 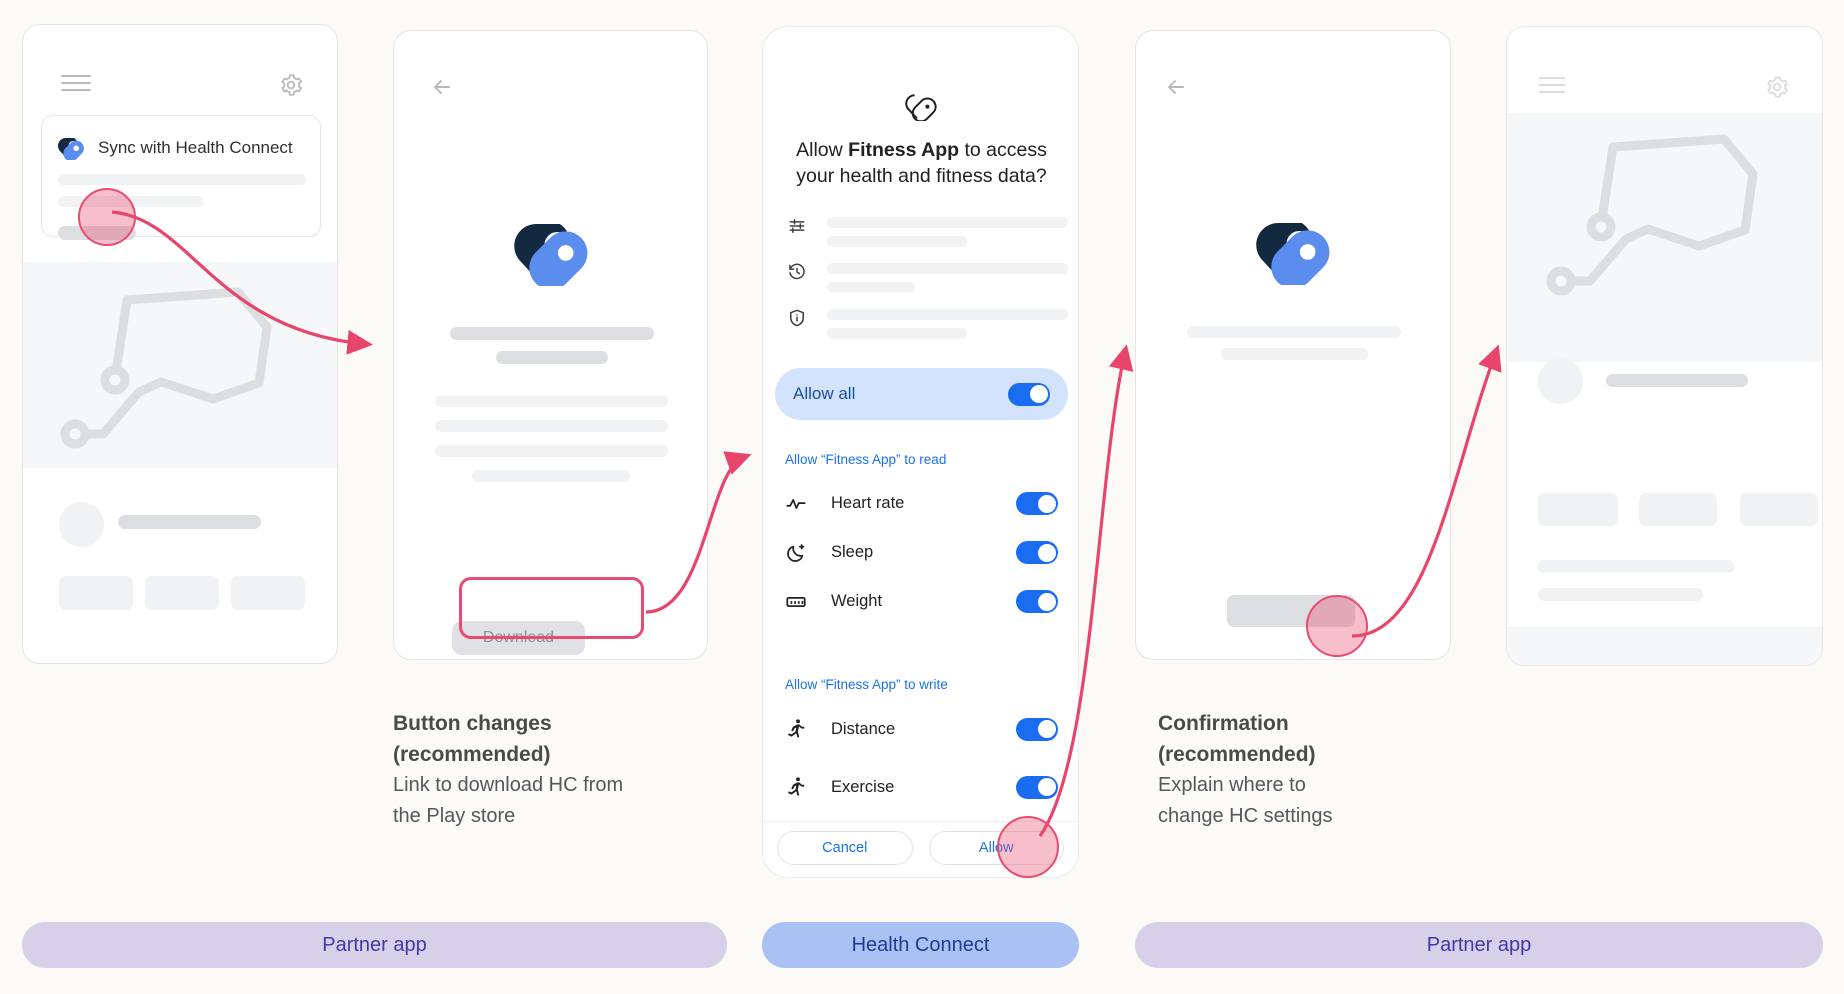 I want to click on bottom-bar-partner-app-right: Partner app, so click(x=1479, y=945).